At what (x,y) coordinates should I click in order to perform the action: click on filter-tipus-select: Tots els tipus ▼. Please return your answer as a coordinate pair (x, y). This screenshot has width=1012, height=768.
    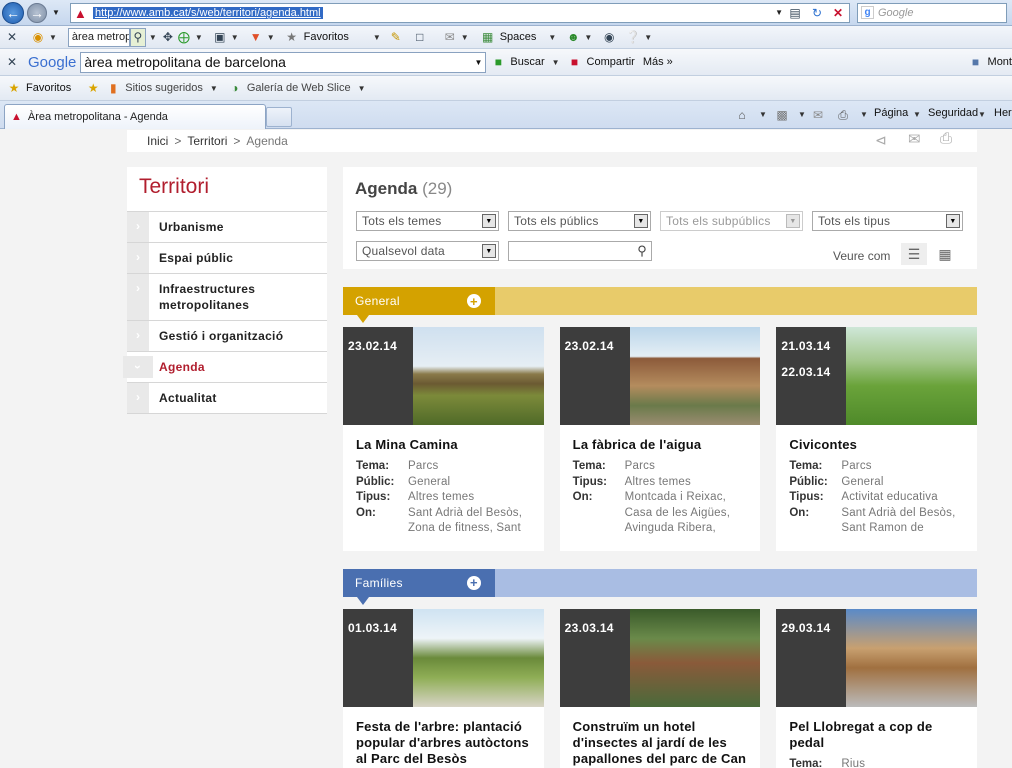
    Looking at the image, I should click on (887, 221).